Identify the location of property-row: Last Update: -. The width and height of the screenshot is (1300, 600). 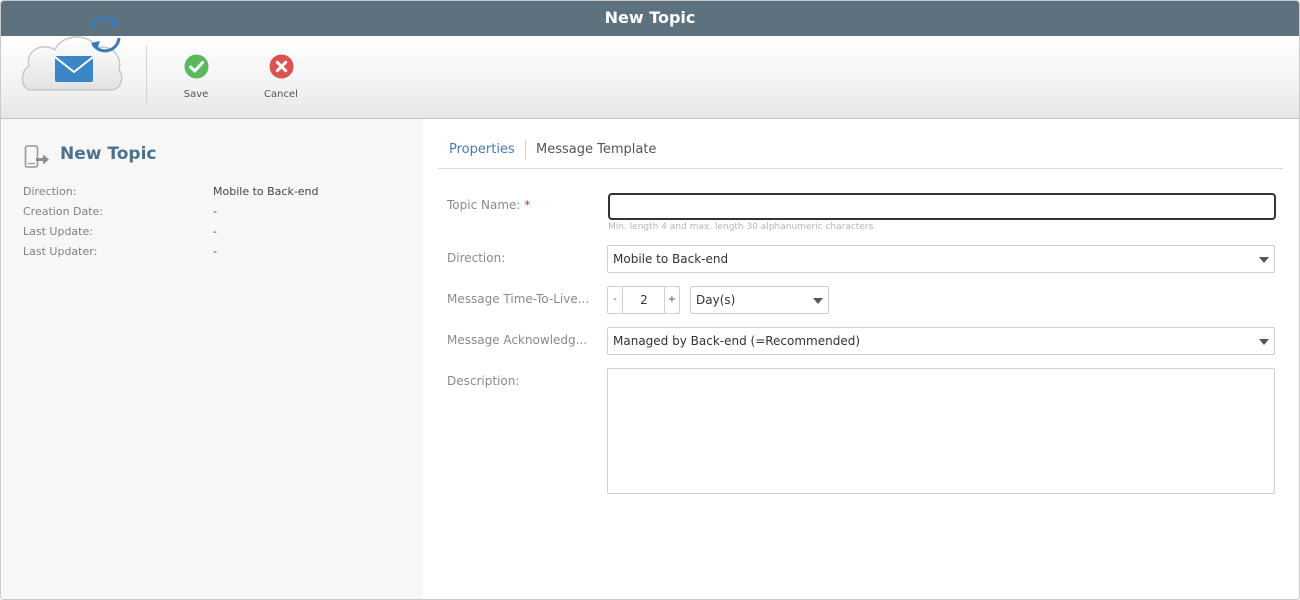
(213, 235).